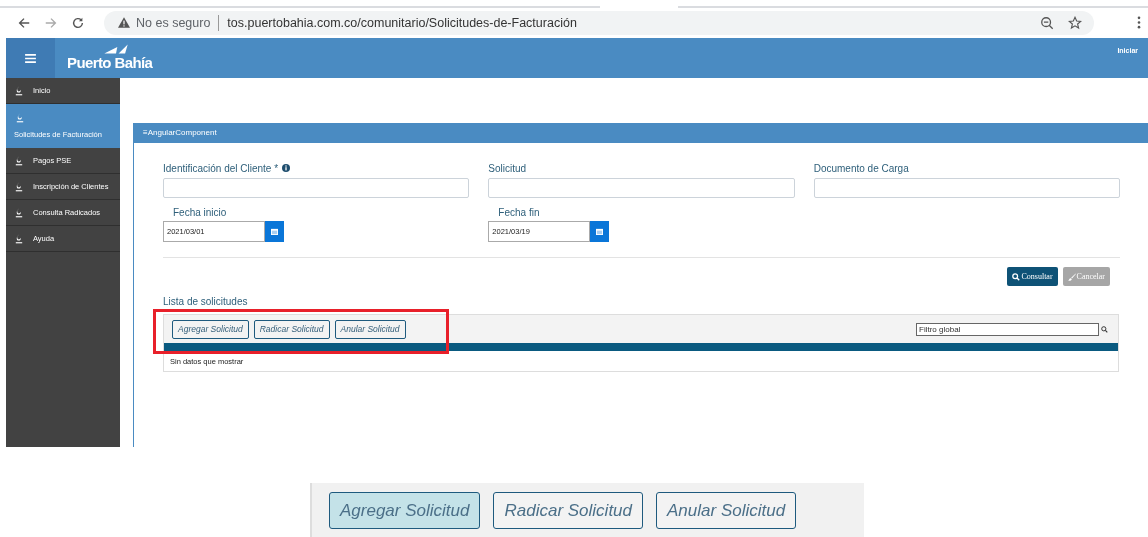  I want to click on filter-field: Filtro global, so click(1007, 329).